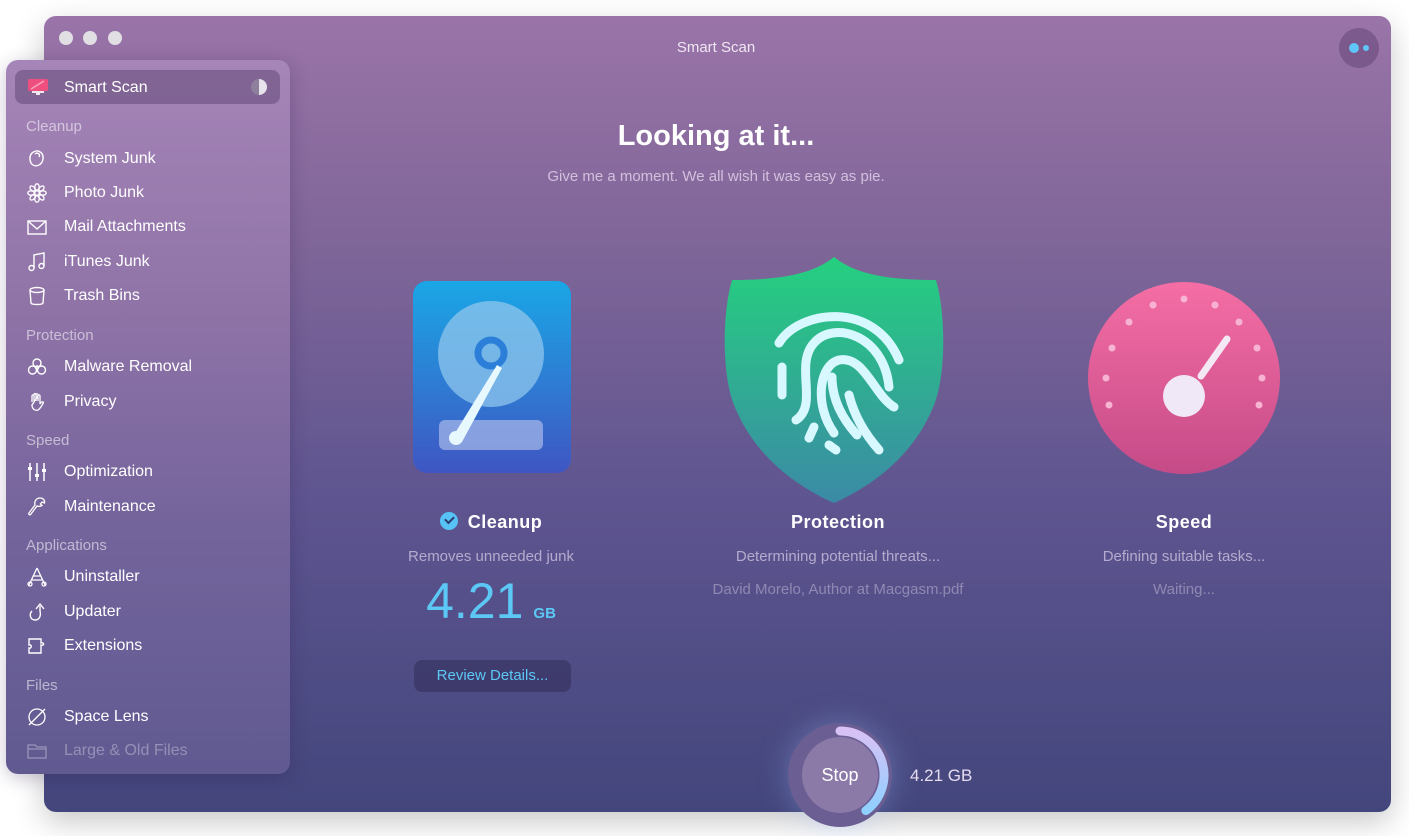 The image size is (1409, 836). I want to click on sidebar-item-uninstaller: Uninstaller, so click(148, 577).